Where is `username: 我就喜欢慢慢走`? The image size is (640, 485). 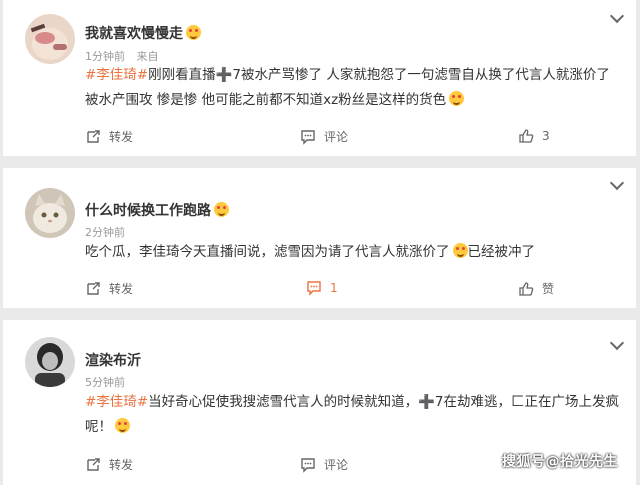
username: 我就喜欢慢慢走 is located at coordinates (143, 33).